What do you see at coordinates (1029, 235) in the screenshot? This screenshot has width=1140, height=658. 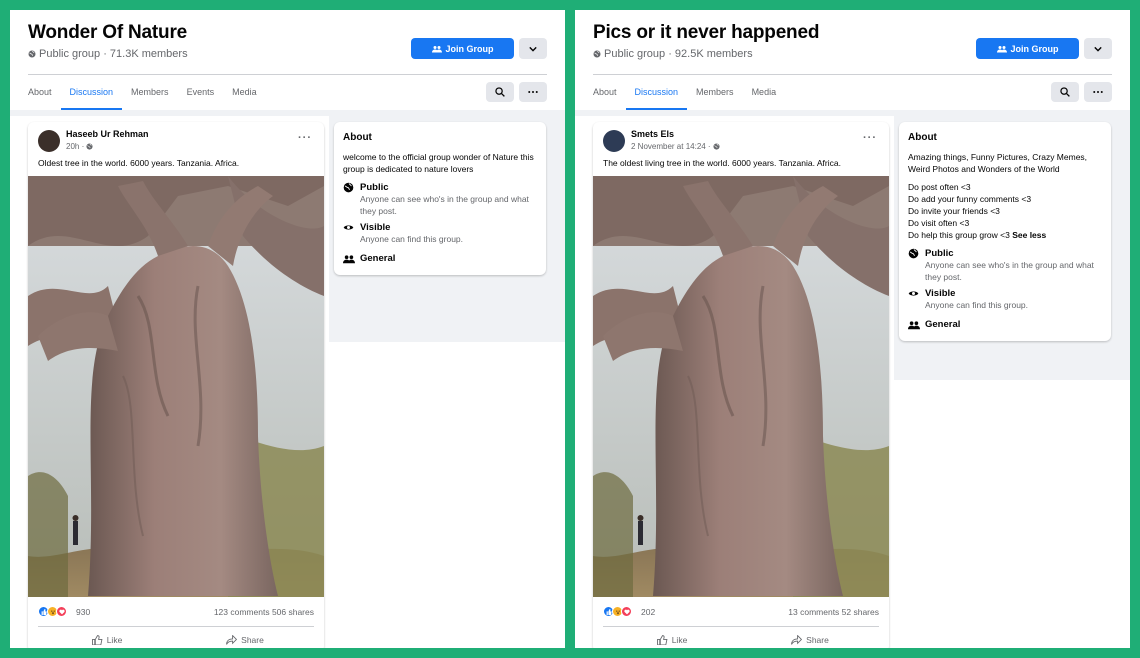 I see `see-less-link: See less` at bounding box center [1029, 235].